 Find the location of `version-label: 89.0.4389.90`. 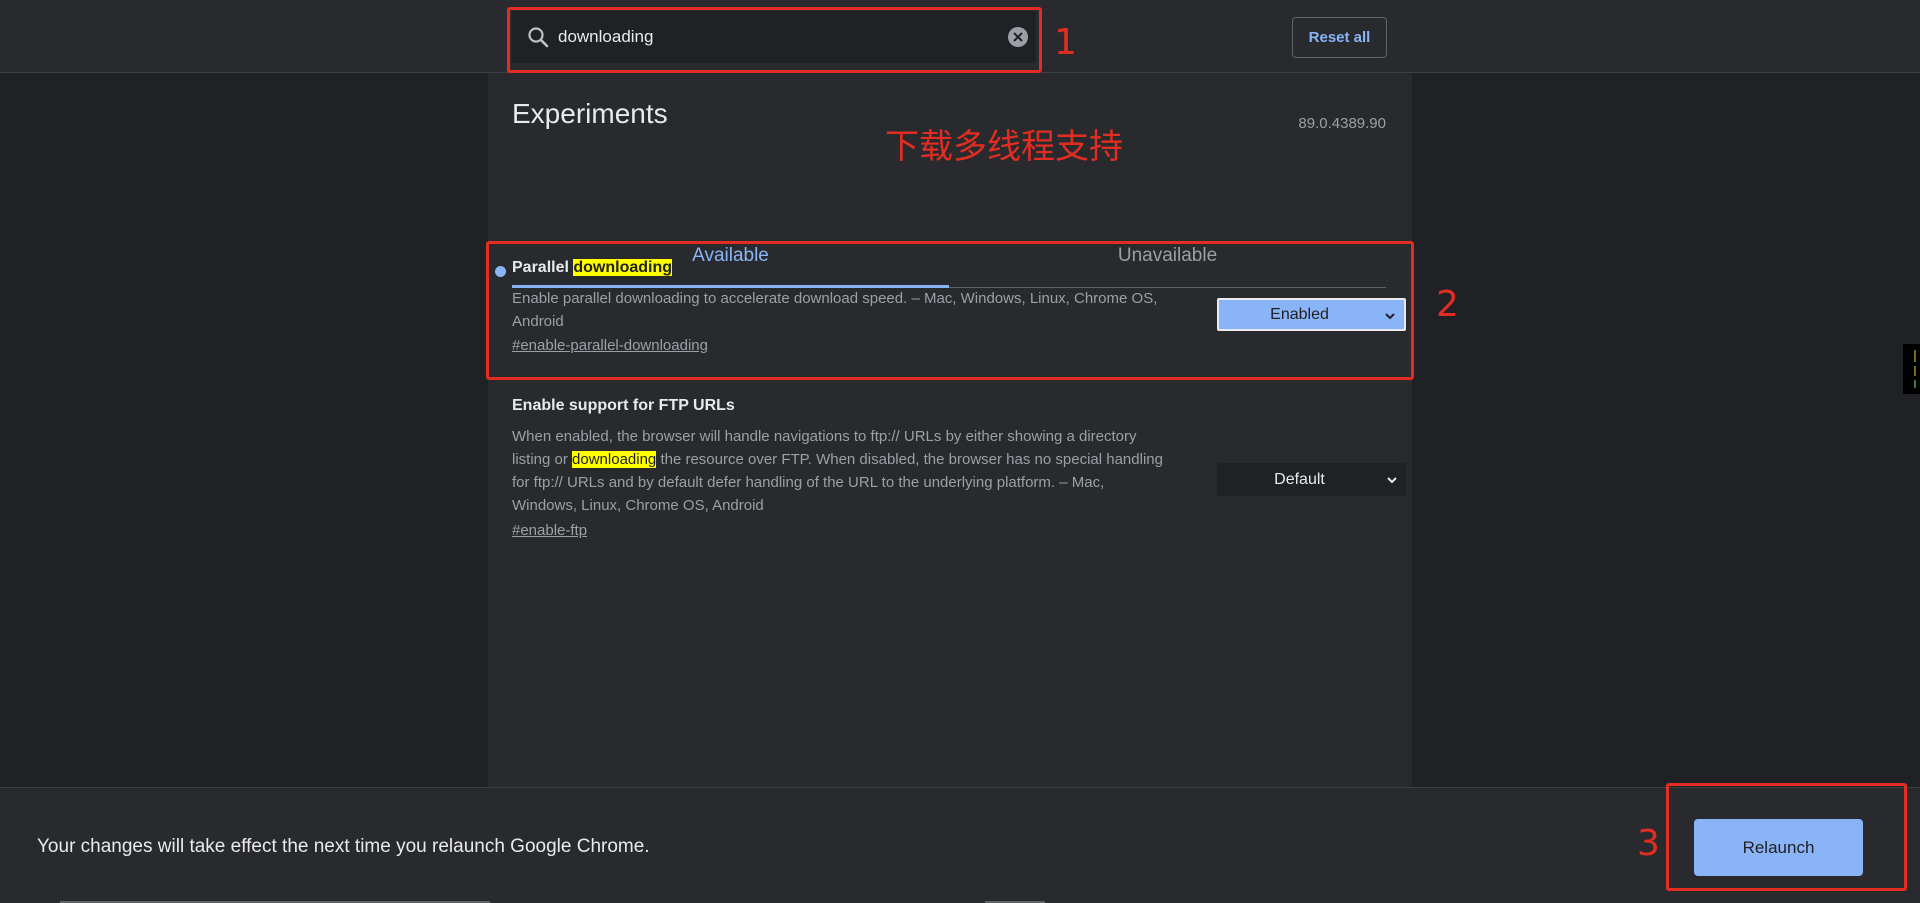

version-label: 89.0.4389.90 is located at coordinates (1342, 123).